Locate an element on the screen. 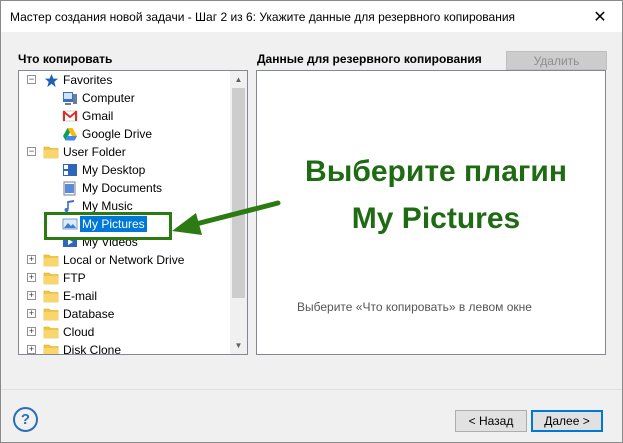 The image size is (623, 443). tree-item: + E-mail is located at coordinates (125, 296).